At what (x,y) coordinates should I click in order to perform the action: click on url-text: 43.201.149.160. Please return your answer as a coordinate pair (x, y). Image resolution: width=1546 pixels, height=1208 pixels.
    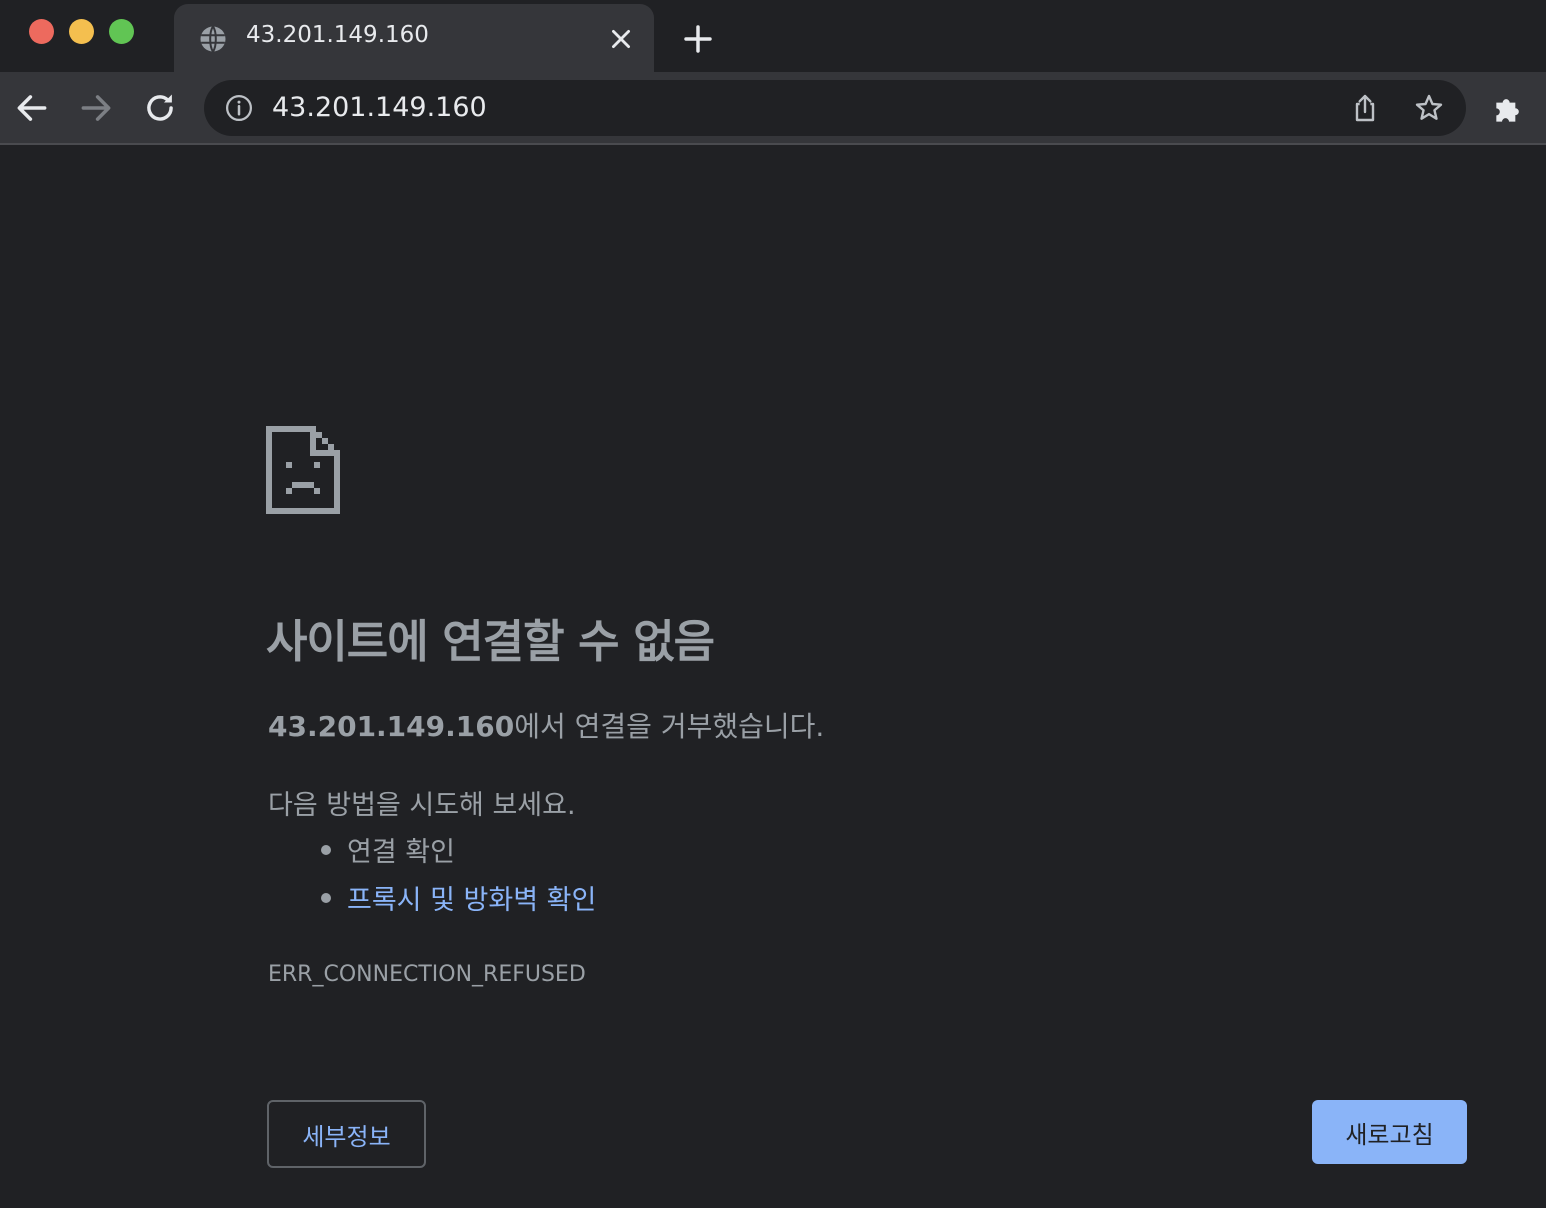
    Looking at the image, I should click on (379, 107).